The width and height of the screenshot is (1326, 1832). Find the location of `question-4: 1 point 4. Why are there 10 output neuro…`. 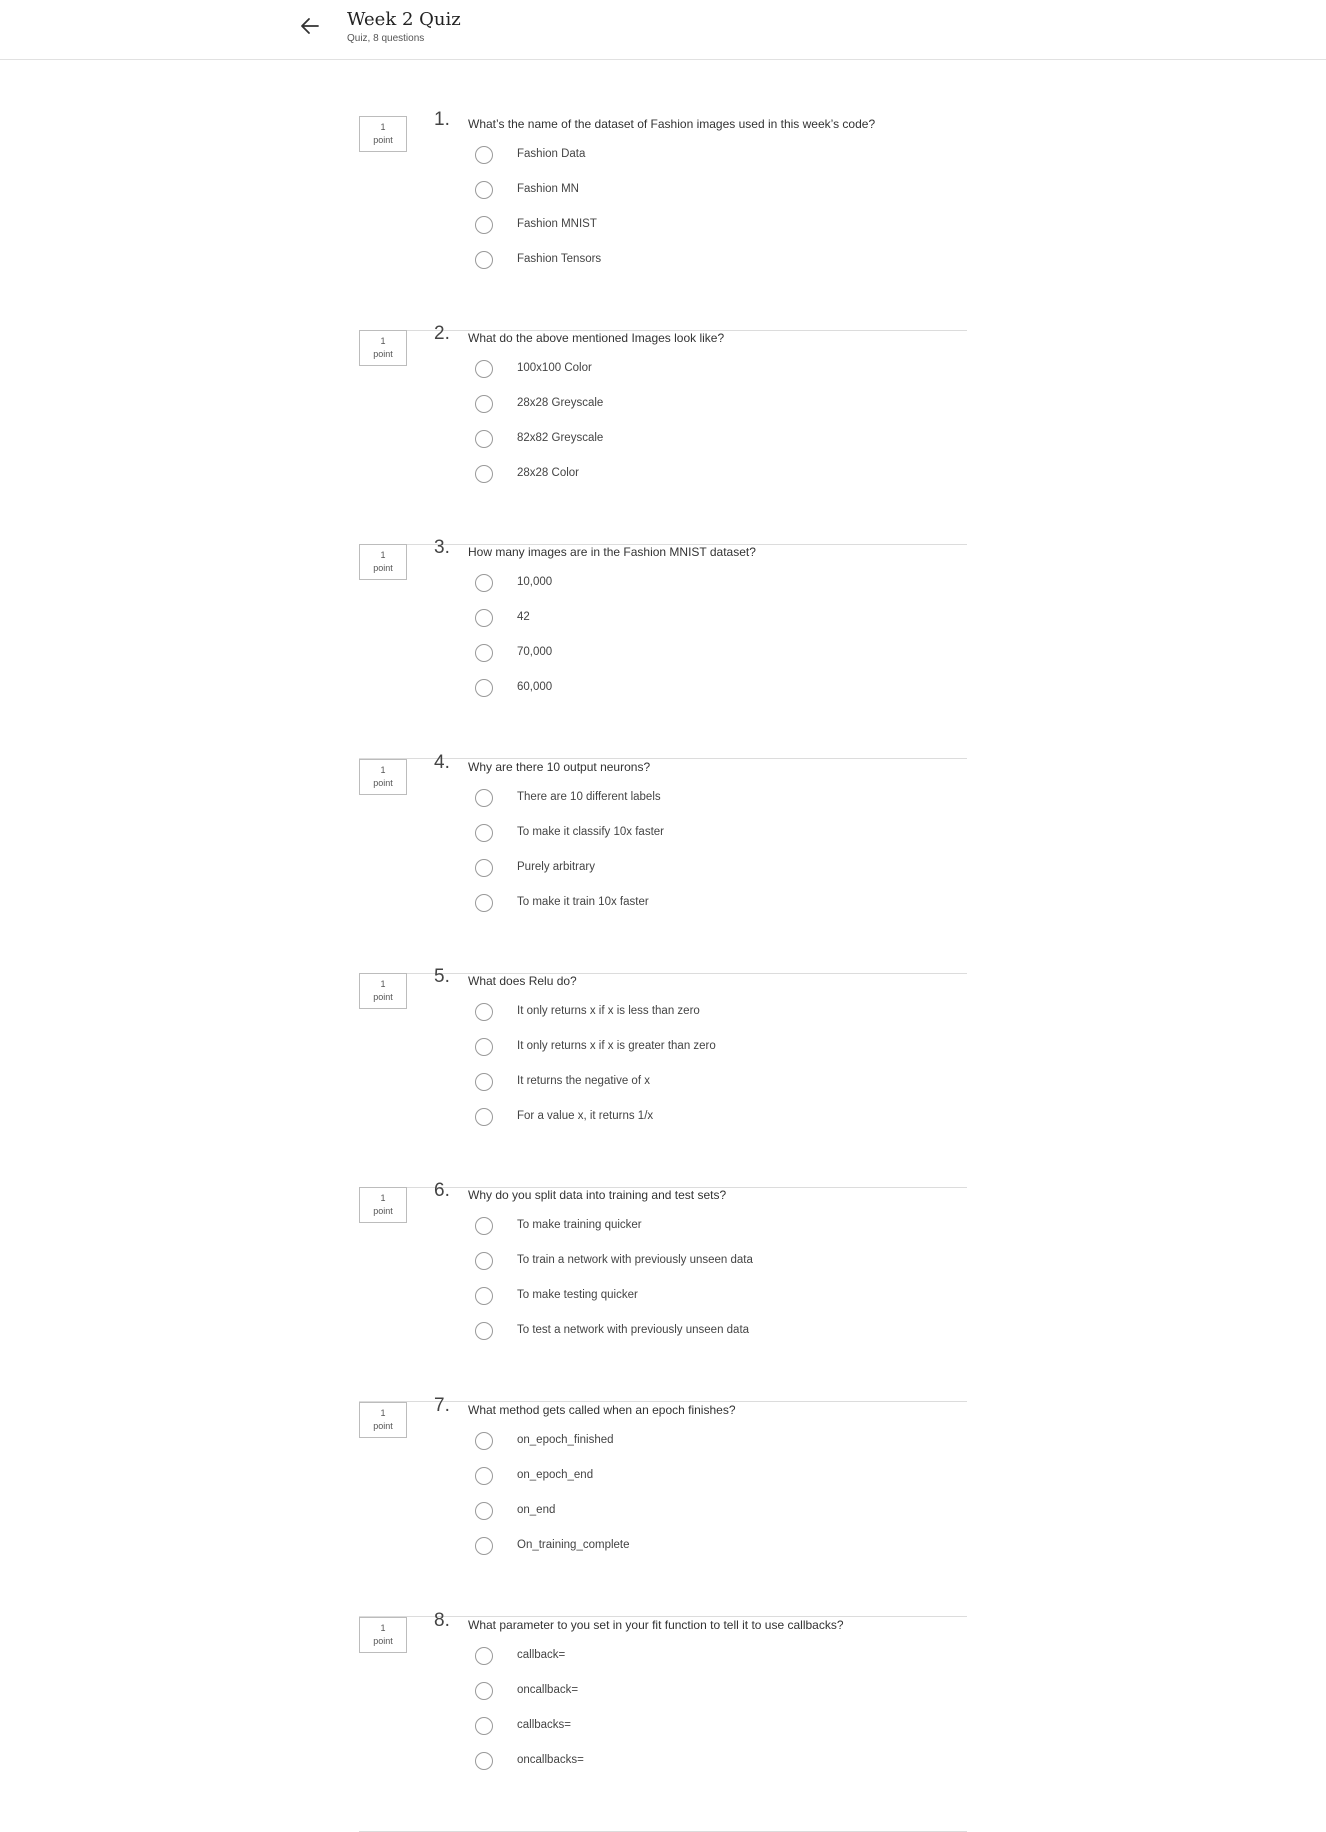

question-4: 1 point 4. Why are there 10 output neuro… is located at coordinates (663, 863).